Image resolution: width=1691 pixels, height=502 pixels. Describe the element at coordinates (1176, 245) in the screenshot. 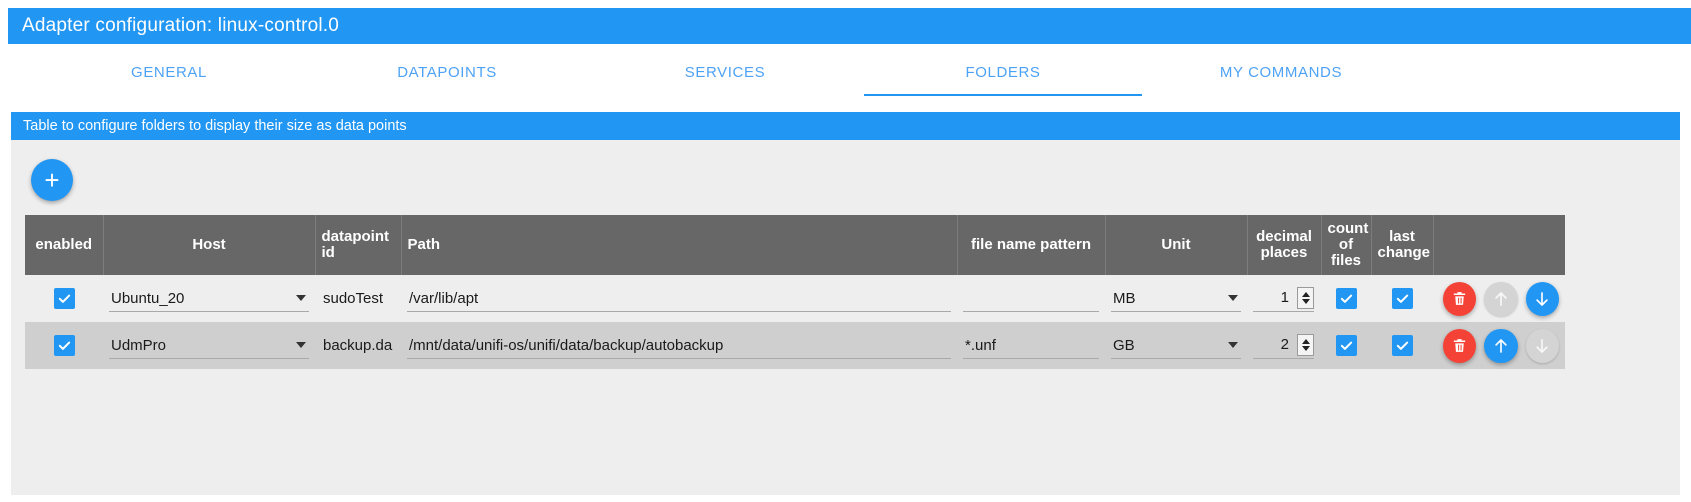

I see `column-header-unit: Unit` at that location.